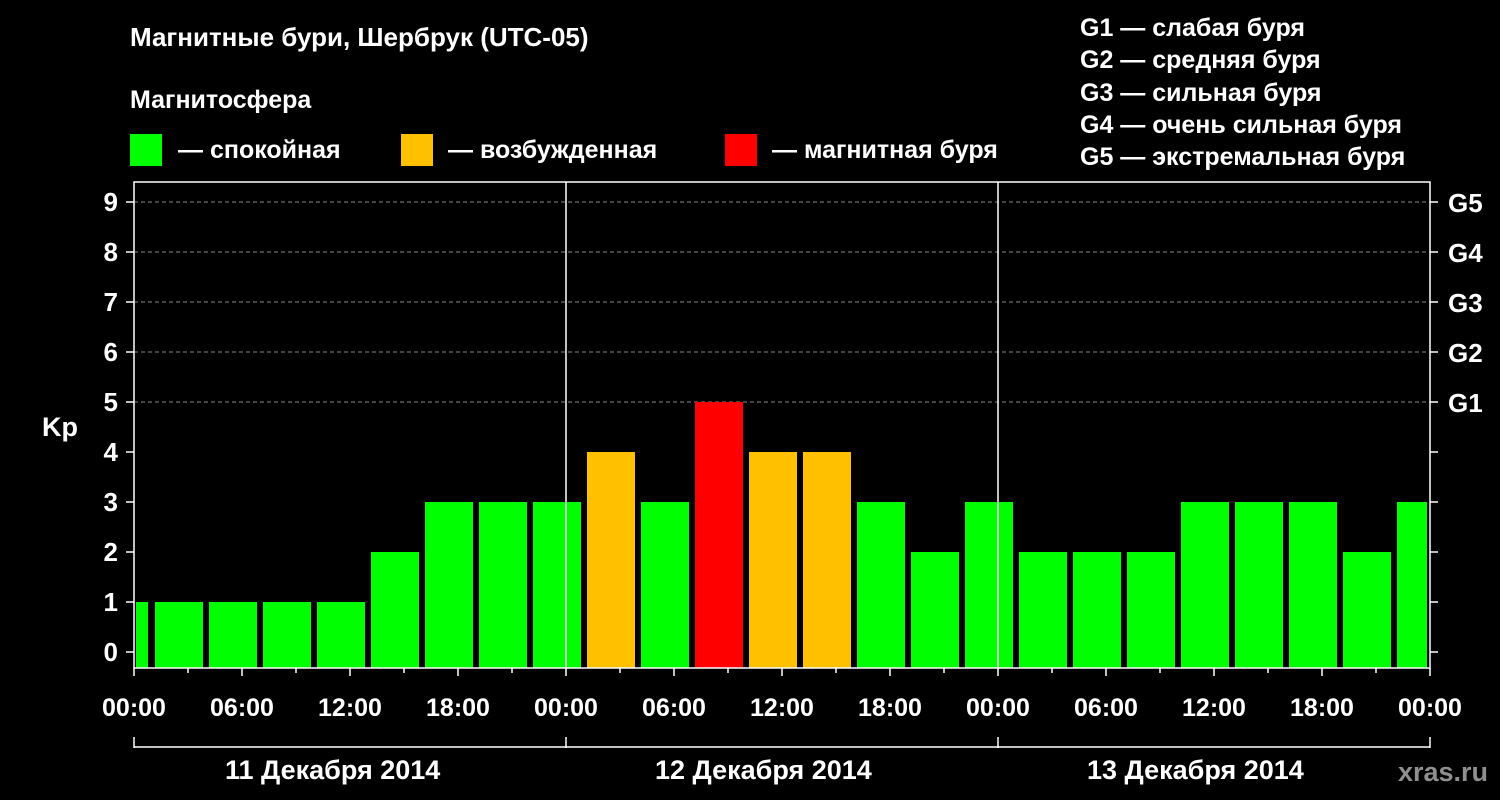  I want to click on y-tick-label-5: 5, so click(111, 402).